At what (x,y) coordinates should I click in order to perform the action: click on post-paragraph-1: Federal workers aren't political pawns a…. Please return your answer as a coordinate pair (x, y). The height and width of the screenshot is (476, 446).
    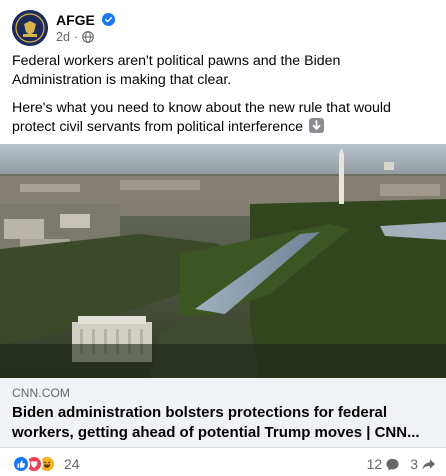
    Looking at the image, I should click on (176, 70).